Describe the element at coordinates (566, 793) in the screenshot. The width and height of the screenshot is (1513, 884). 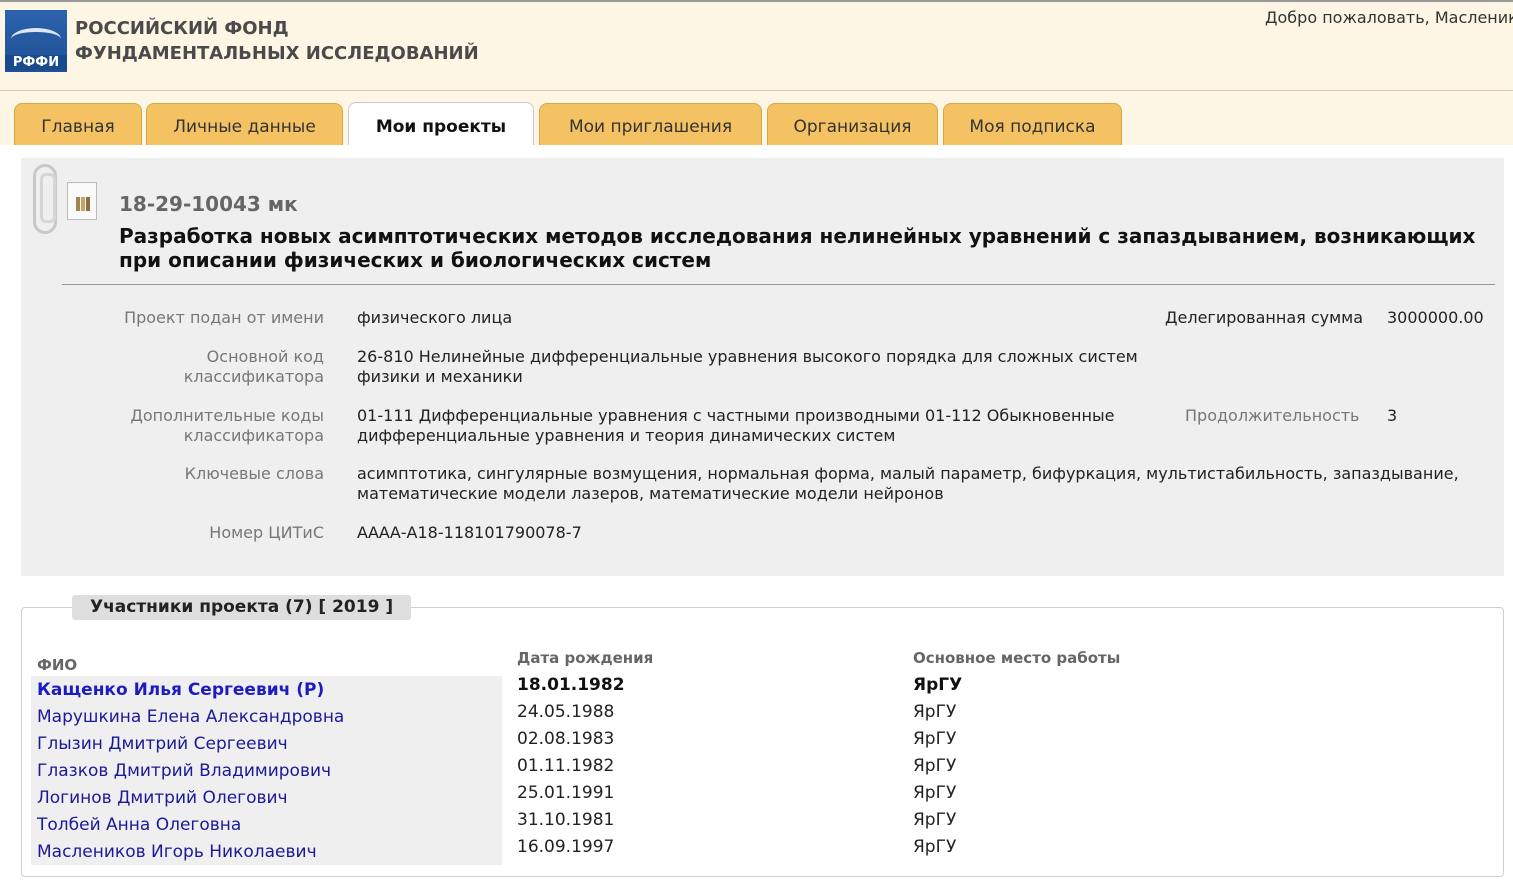
I see `participant-dob: 25.01.1991` at that location.